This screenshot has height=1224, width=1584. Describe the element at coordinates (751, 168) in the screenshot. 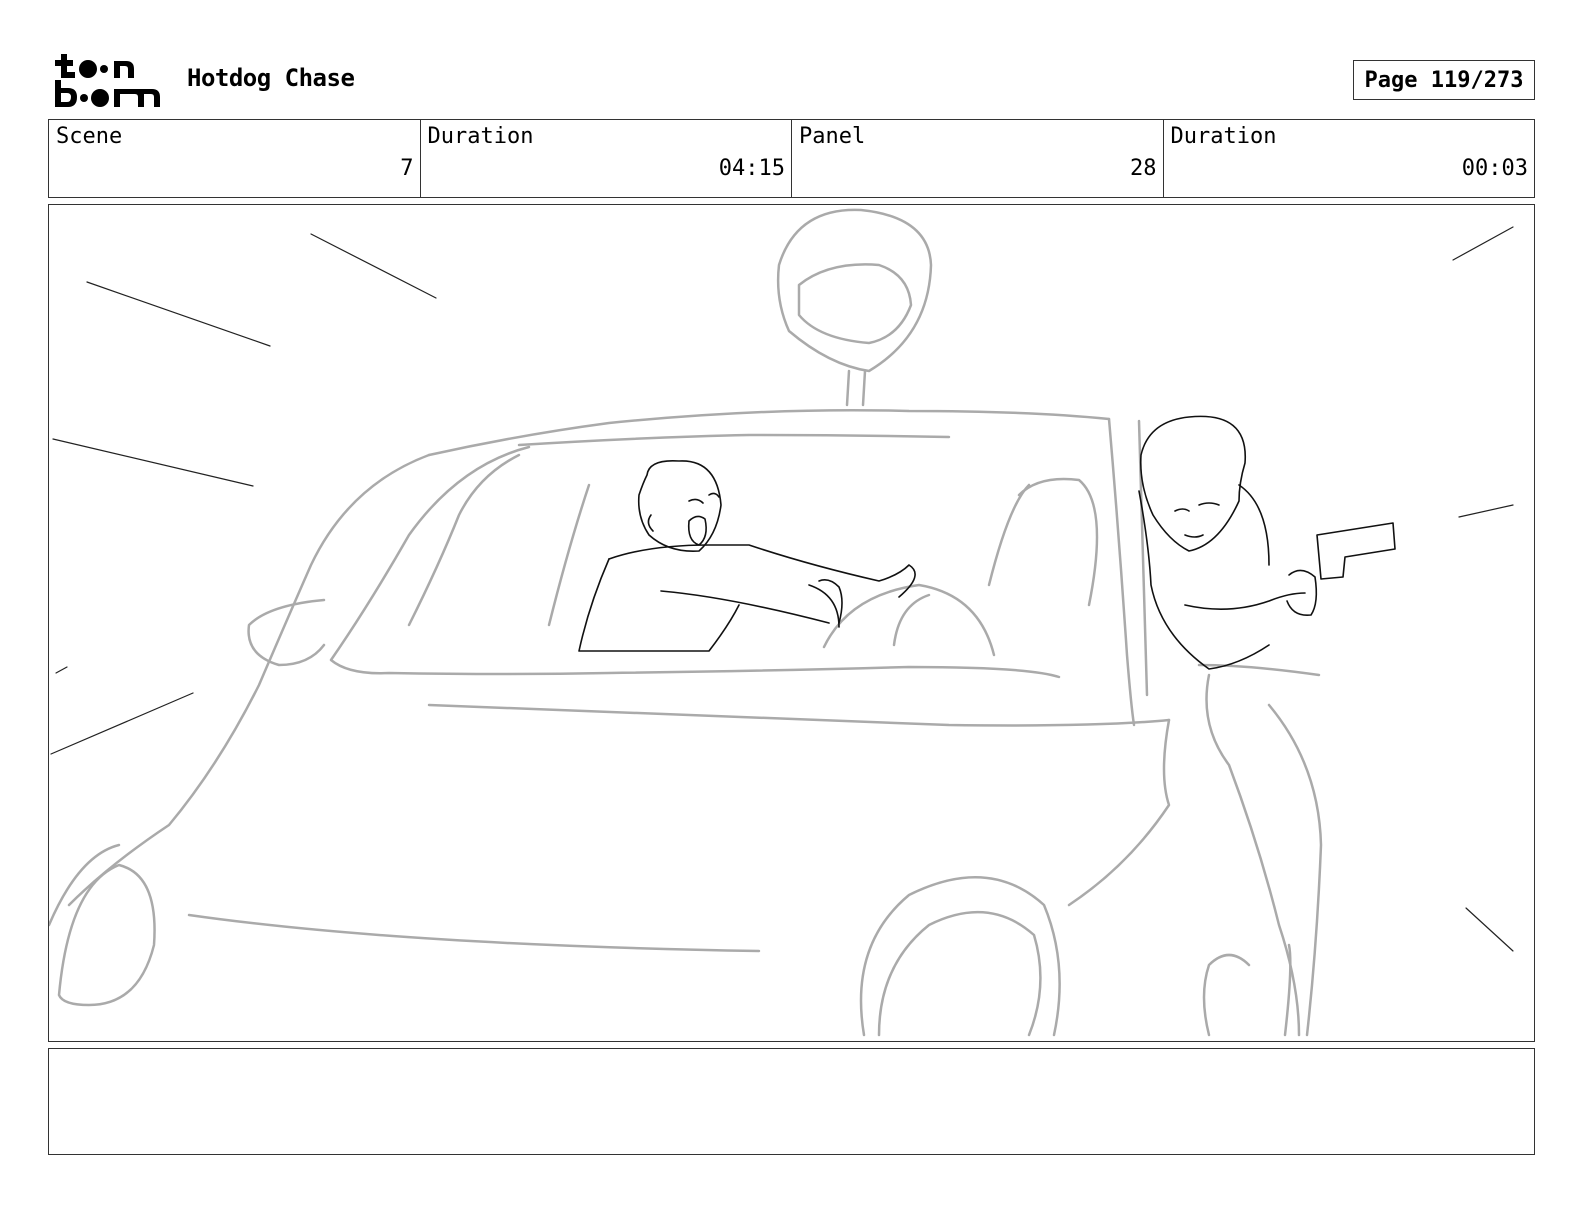

I see `scene-duration-value: 04:15` at that location.